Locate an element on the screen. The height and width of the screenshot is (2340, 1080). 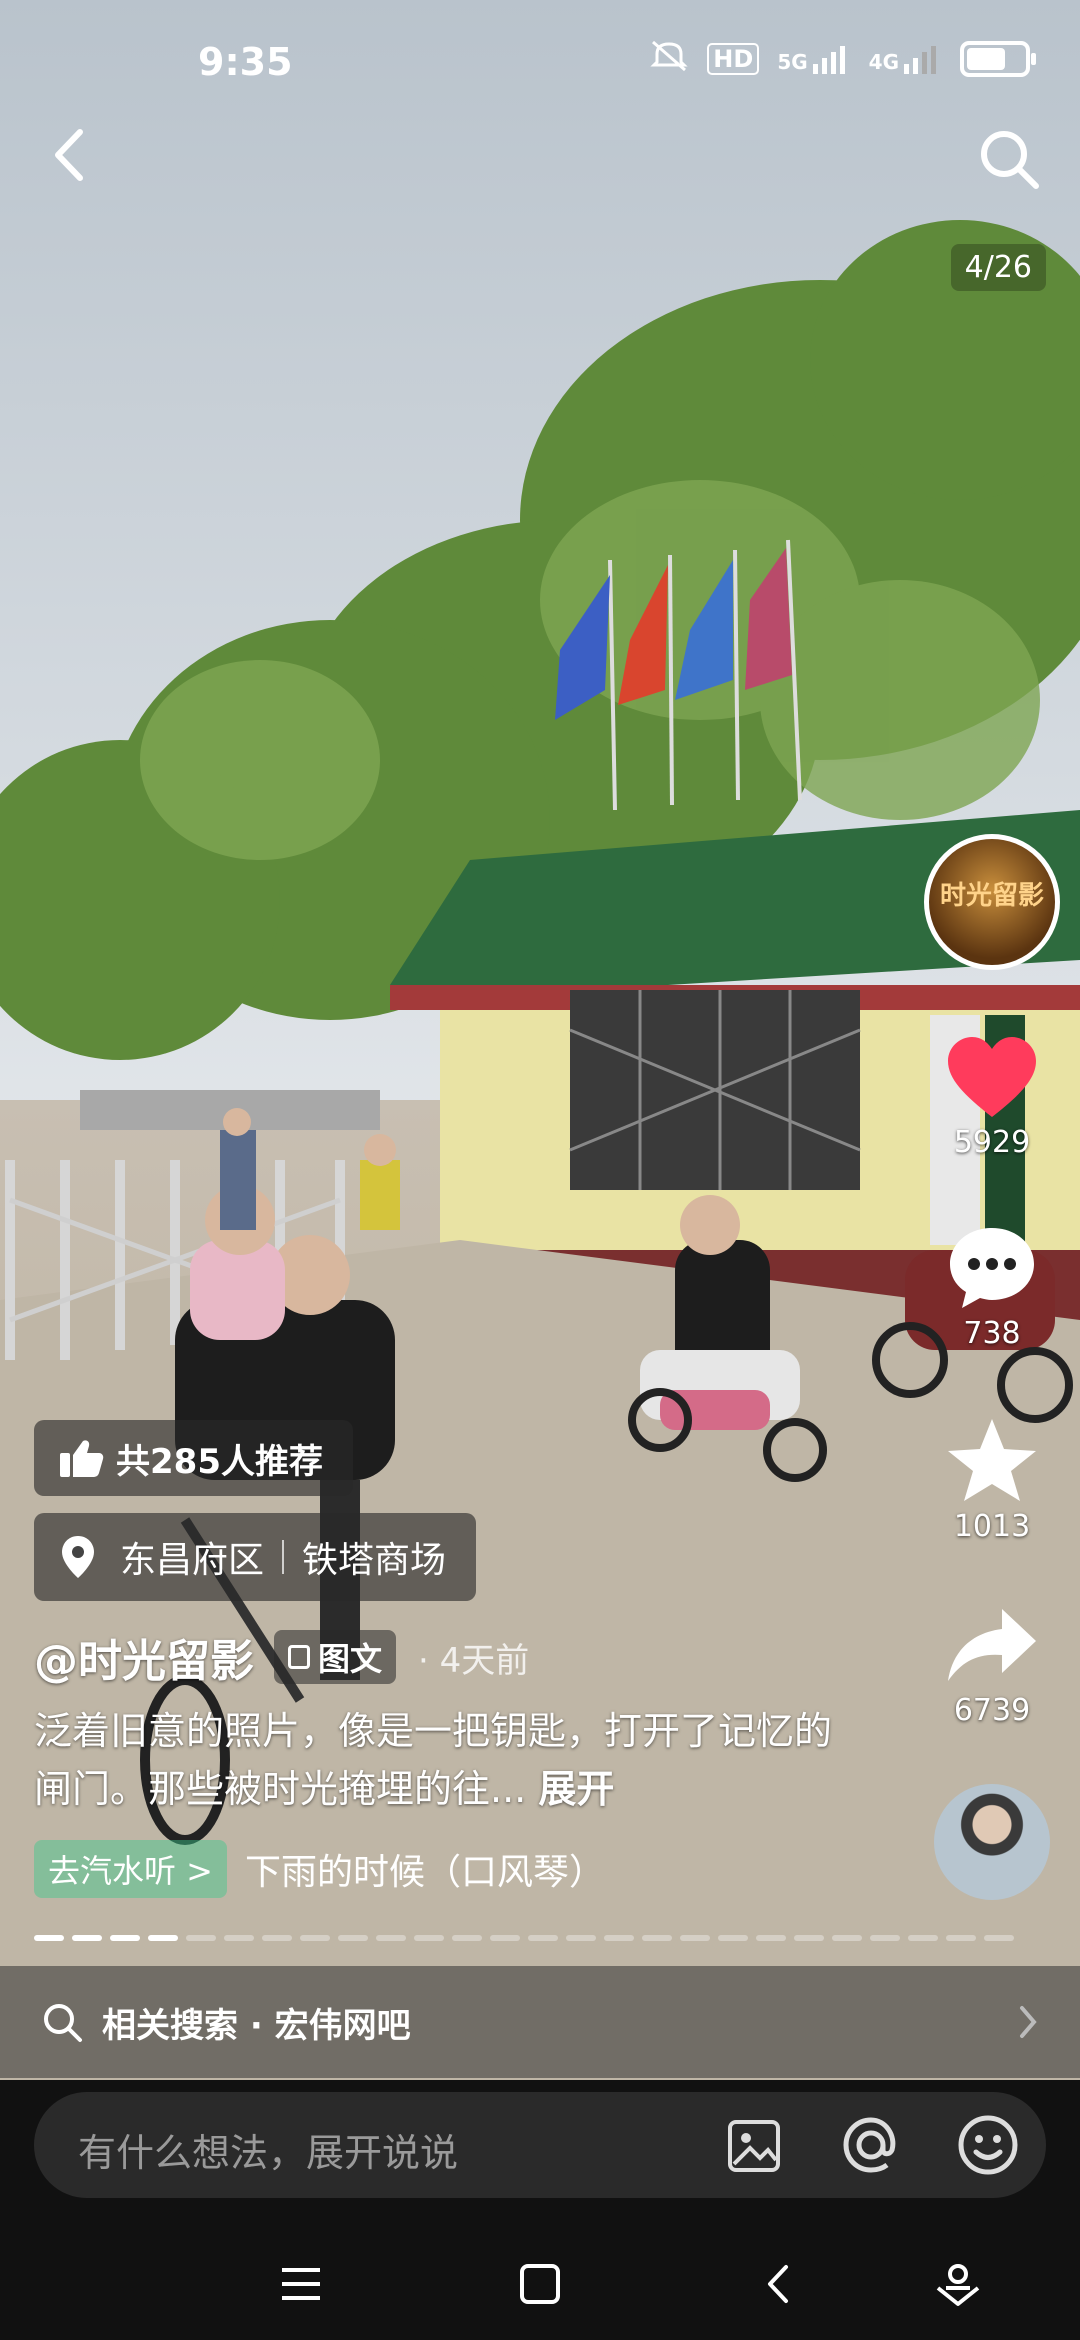
related-search-bar: 相关搜索 · 宏伟网吧 is located at coordinates (540, 2022).